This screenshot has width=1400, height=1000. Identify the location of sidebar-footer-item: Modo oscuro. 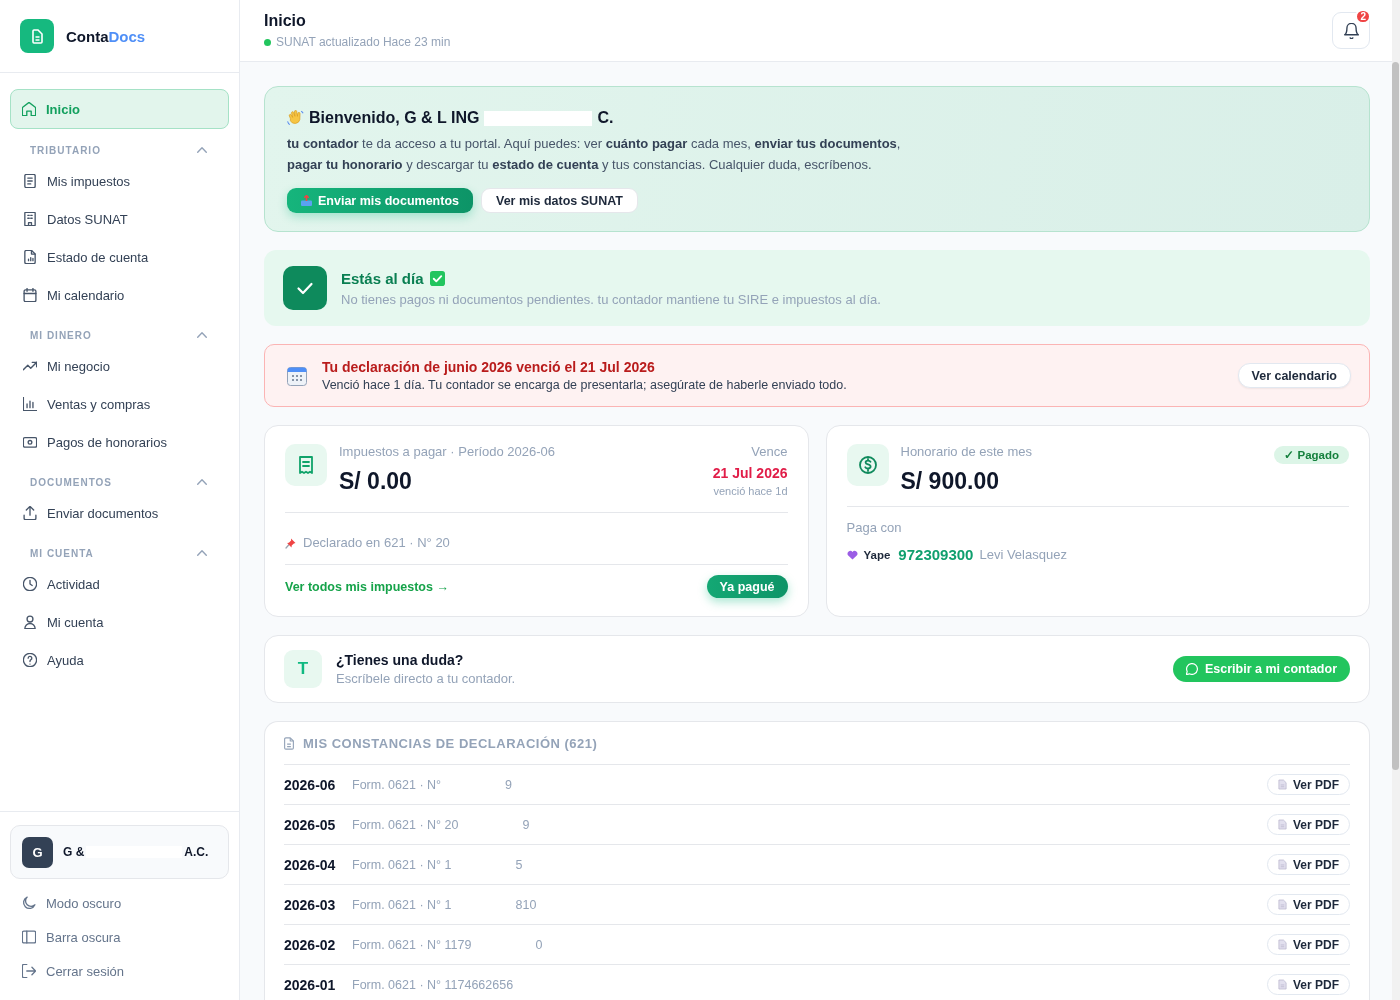
(119, 903).